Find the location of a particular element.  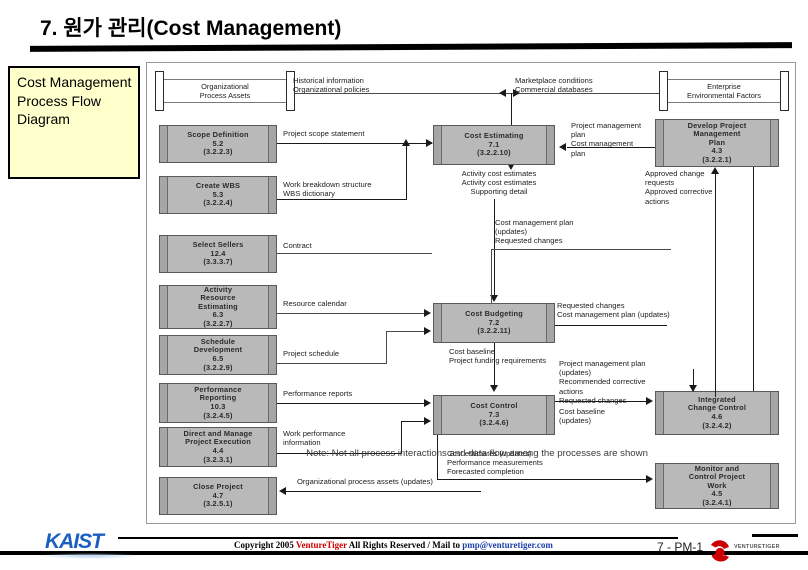

process-select-sellers: Select Sellers 12.4 (3.3.3.7) is located at coordinates (218, 254).